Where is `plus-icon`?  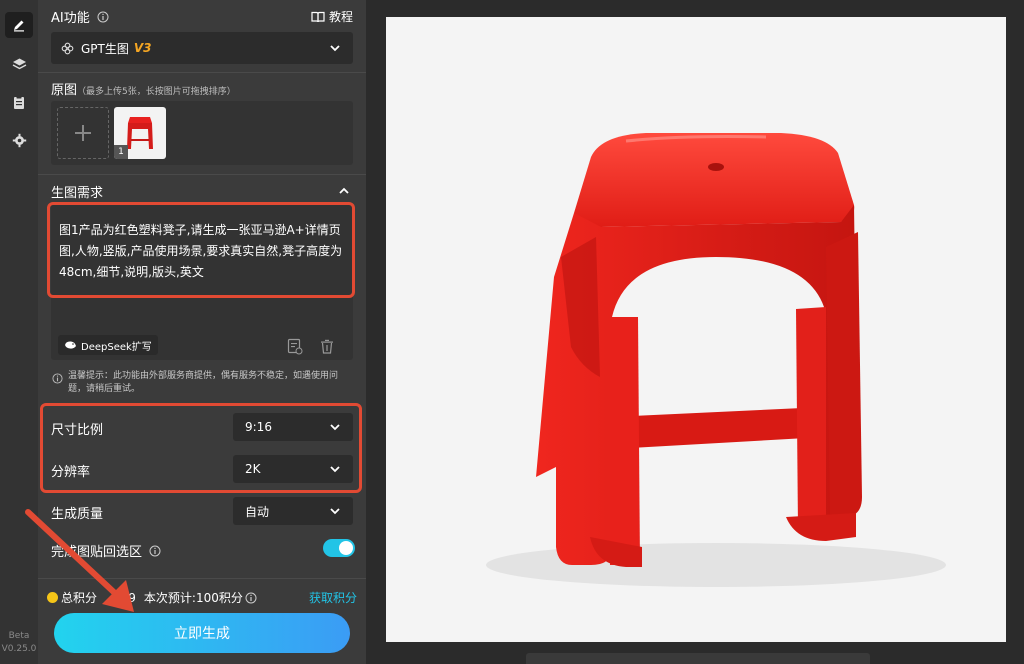 plus-icon is located at coordinates (83, 133).